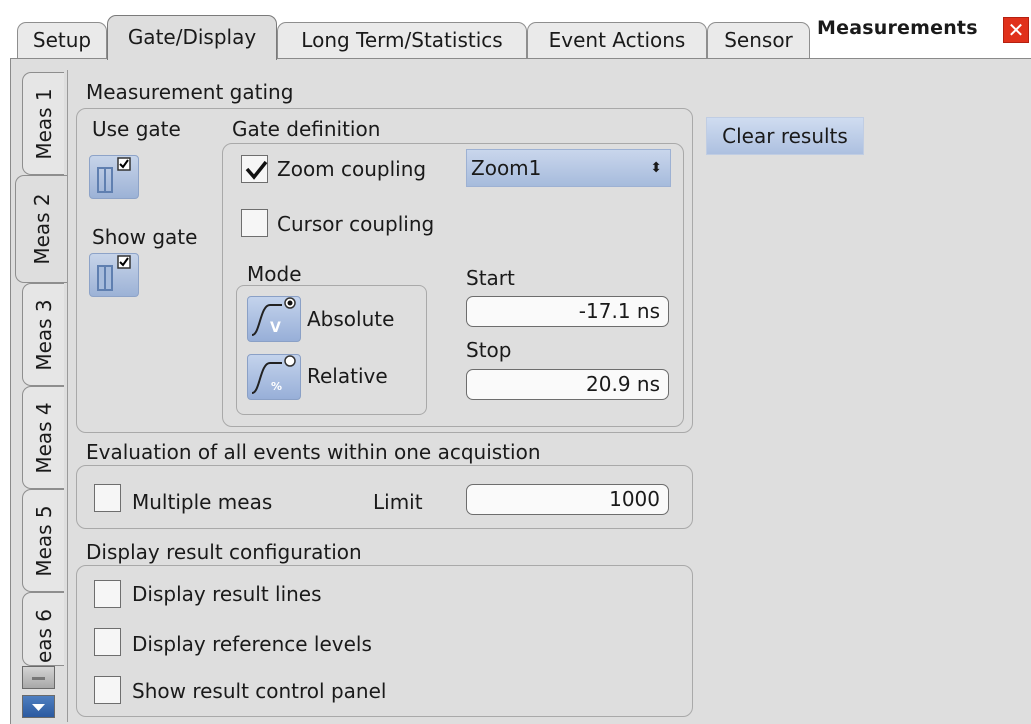 Image resolution: width=1031 pixels, height=724 pixels. I want to click on dialog-title: Measurements, so click(897, 28).